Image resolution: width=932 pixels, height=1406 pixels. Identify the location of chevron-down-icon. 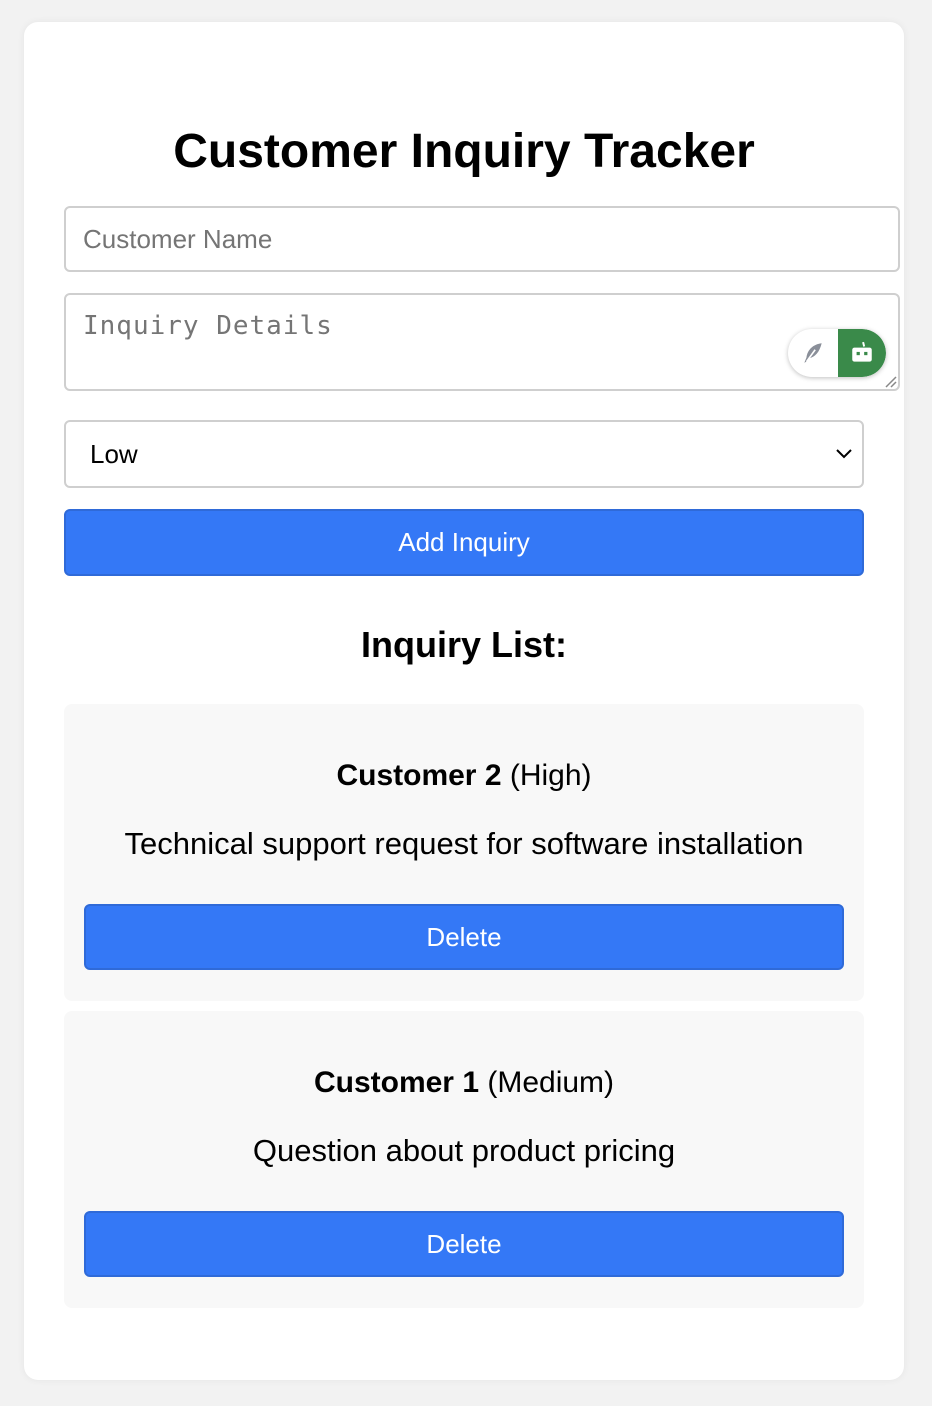
(844, 454).